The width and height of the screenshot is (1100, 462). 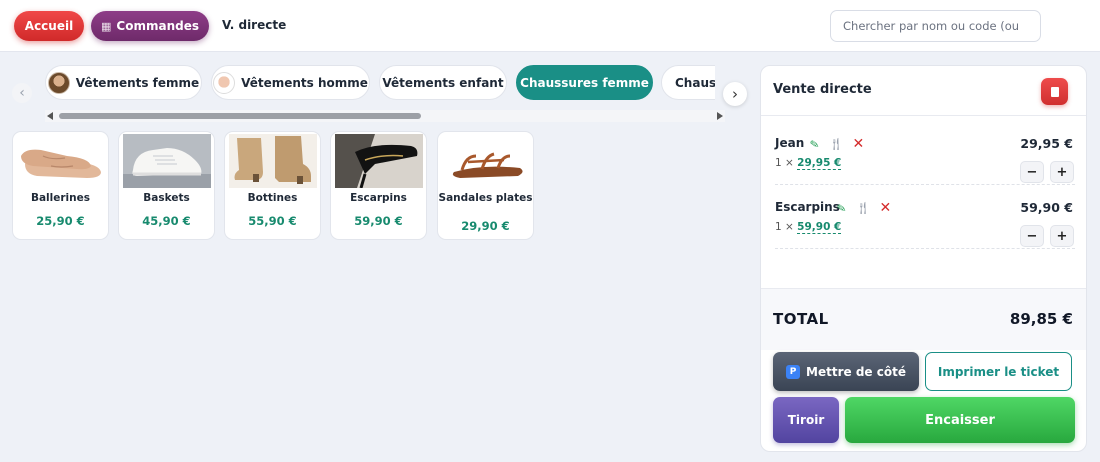 What do you see at coordinates (50, 116) in the screenshot?
I see `scroll-left-arrow-icon` at bounding box center [50, 116].